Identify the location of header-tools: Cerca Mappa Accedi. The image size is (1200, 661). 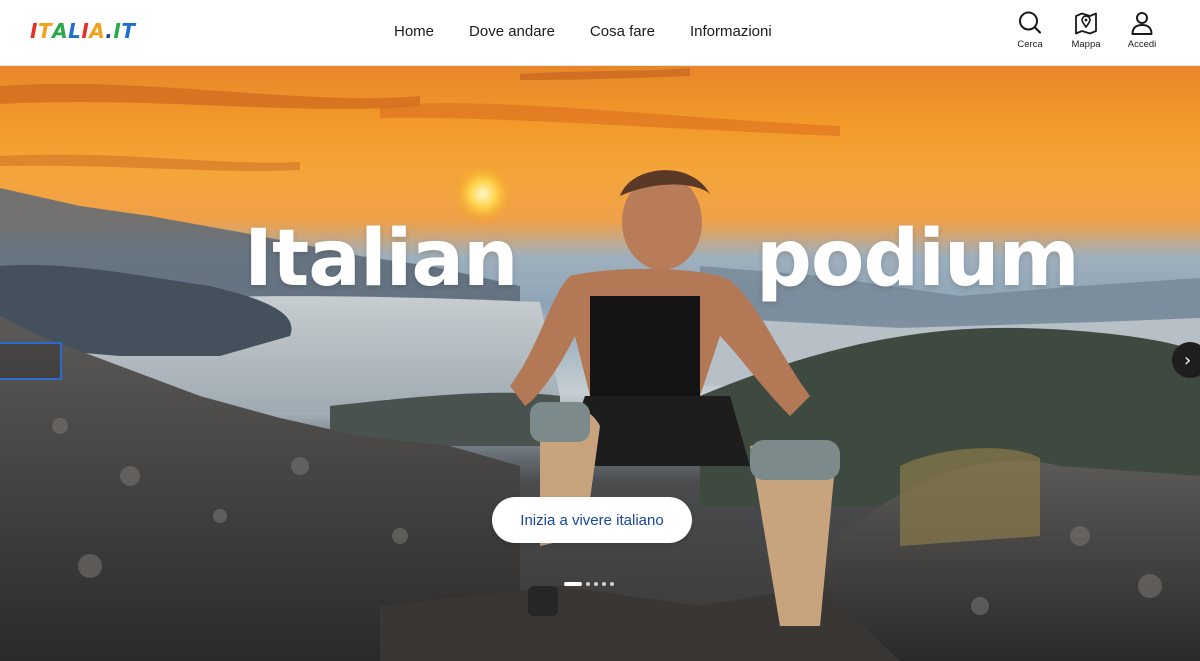
(1086, 32).